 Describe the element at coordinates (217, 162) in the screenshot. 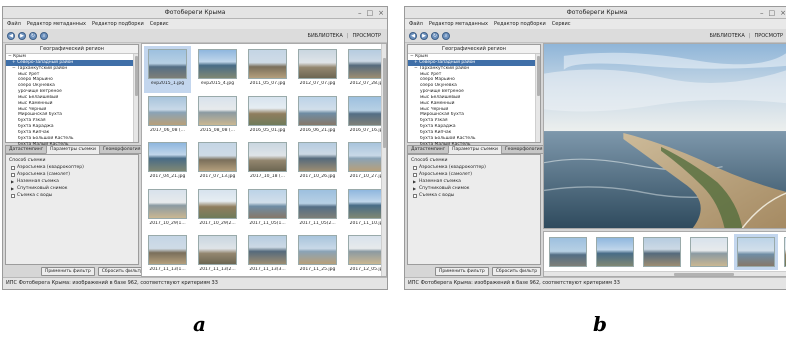

I see `thumbnail-item: 2017_07_13.jpg` at that location.